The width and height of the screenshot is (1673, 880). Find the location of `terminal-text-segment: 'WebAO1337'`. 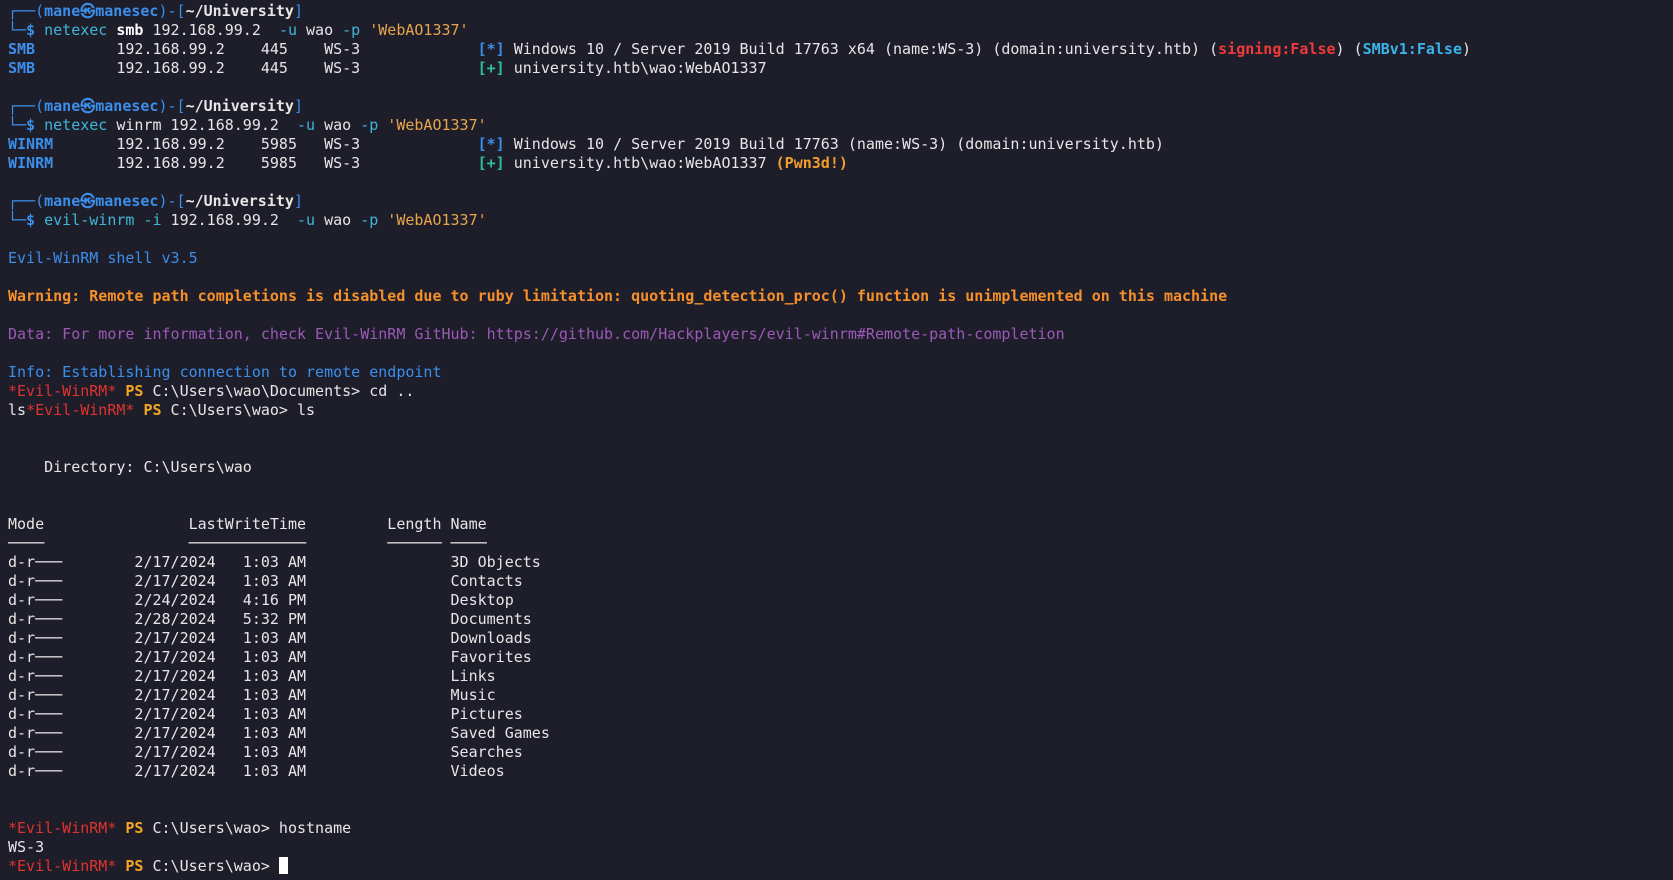

terminal-text-segment: 'WebAO1337' is located at coordinates (432, 220).